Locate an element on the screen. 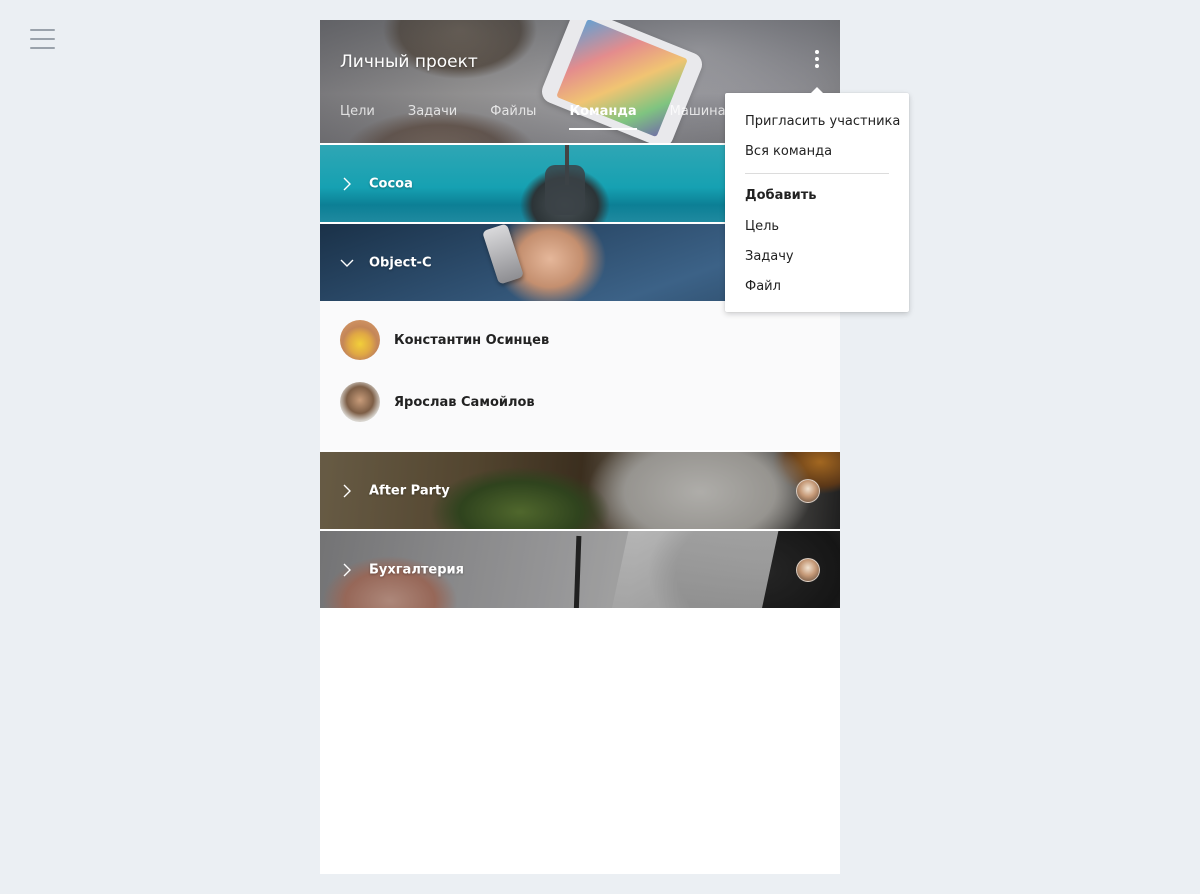 This screenshot has height=894, width=1200. tab-files: Файлы is located at coordinates (513, 117).